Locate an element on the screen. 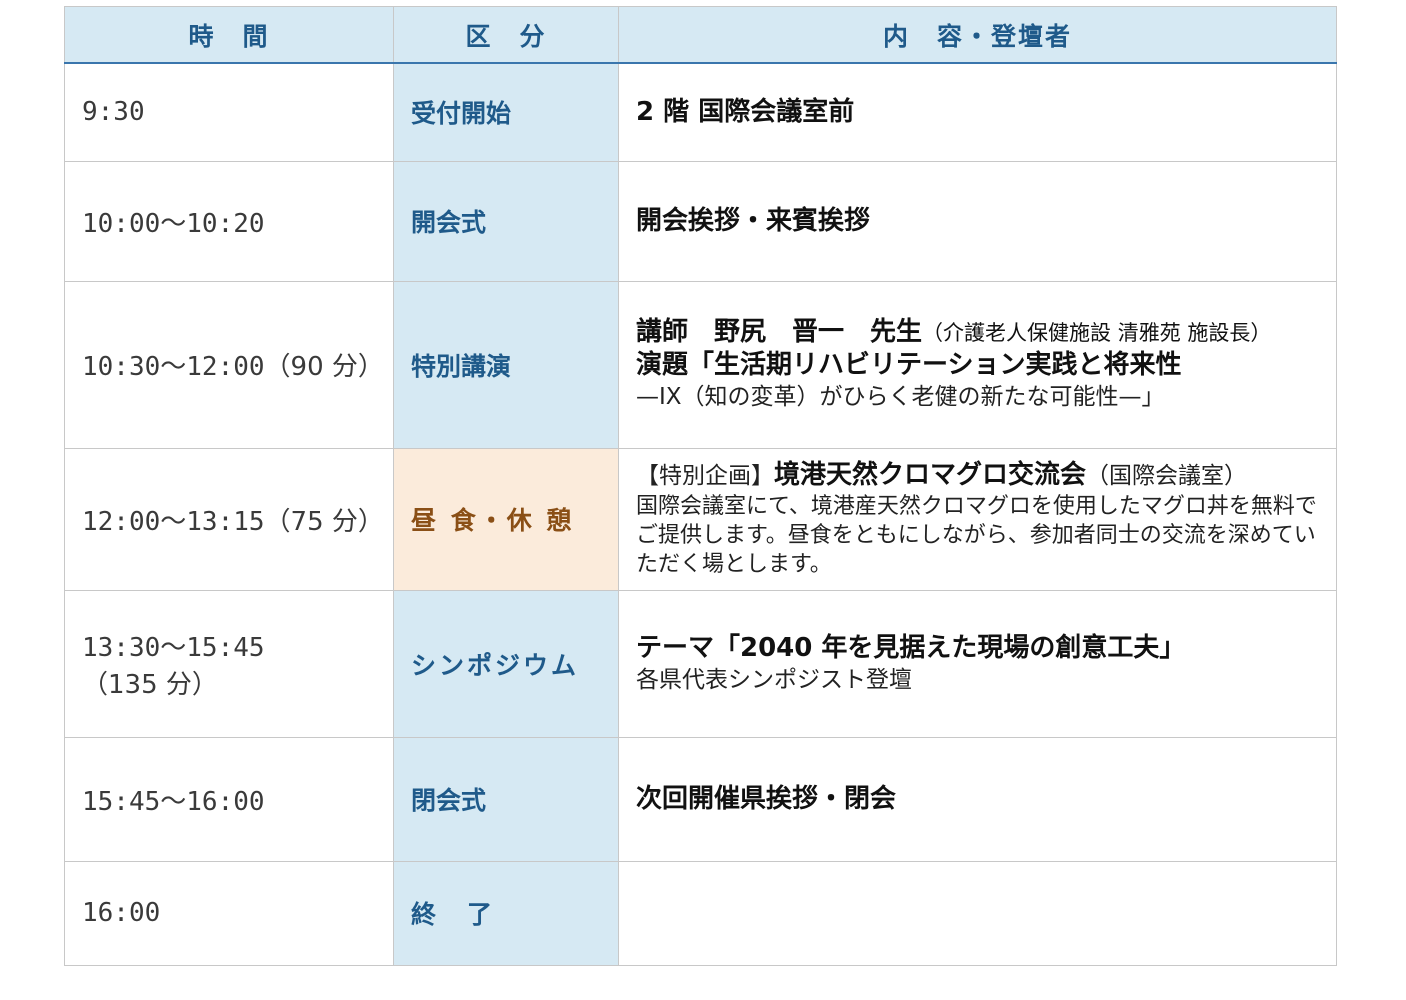 This screenshot has height=1000, width=1406. event-place: （国際会議室） is located at coordinates (1167, 476).